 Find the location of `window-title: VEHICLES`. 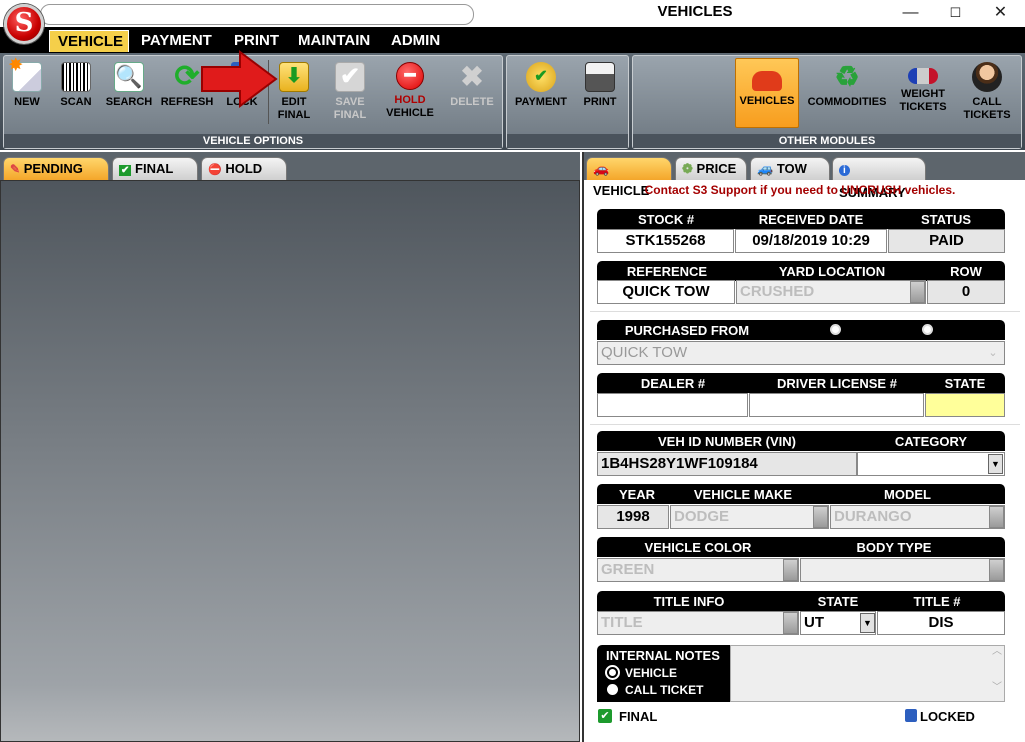

window-title: VEHICLES is located at coordinates (695, 11).